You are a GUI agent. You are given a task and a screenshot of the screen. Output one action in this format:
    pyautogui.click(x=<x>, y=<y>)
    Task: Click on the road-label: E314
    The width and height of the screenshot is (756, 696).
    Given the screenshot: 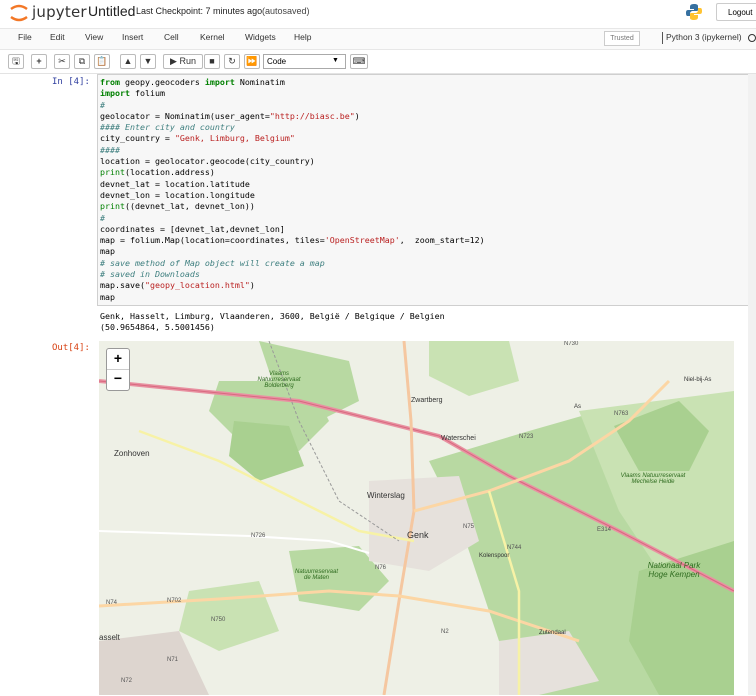 What is the action you would take?
    pyautogui.click(x=604, y=530)
    